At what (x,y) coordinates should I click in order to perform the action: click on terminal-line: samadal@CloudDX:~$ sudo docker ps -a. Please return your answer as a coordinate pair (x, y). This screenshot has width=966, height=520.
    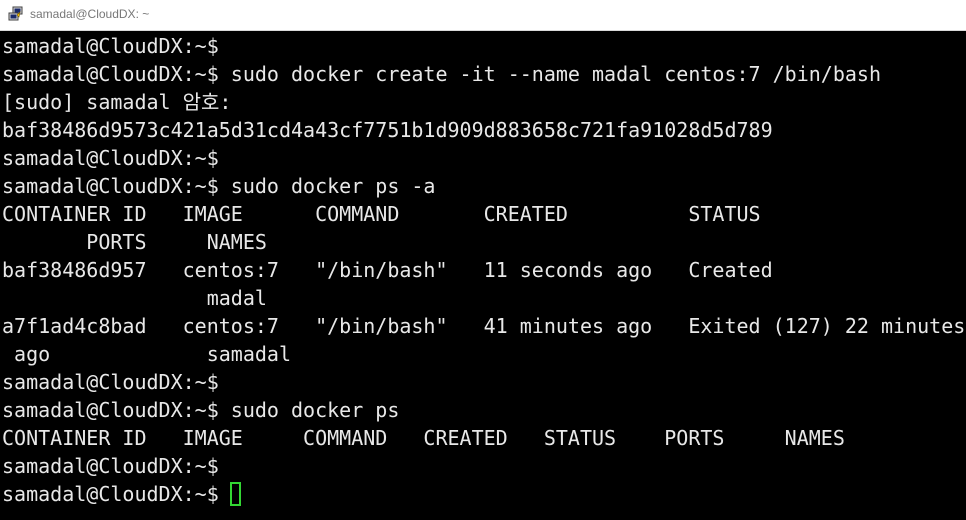
    Looking at the image, I should click on (219, 186).